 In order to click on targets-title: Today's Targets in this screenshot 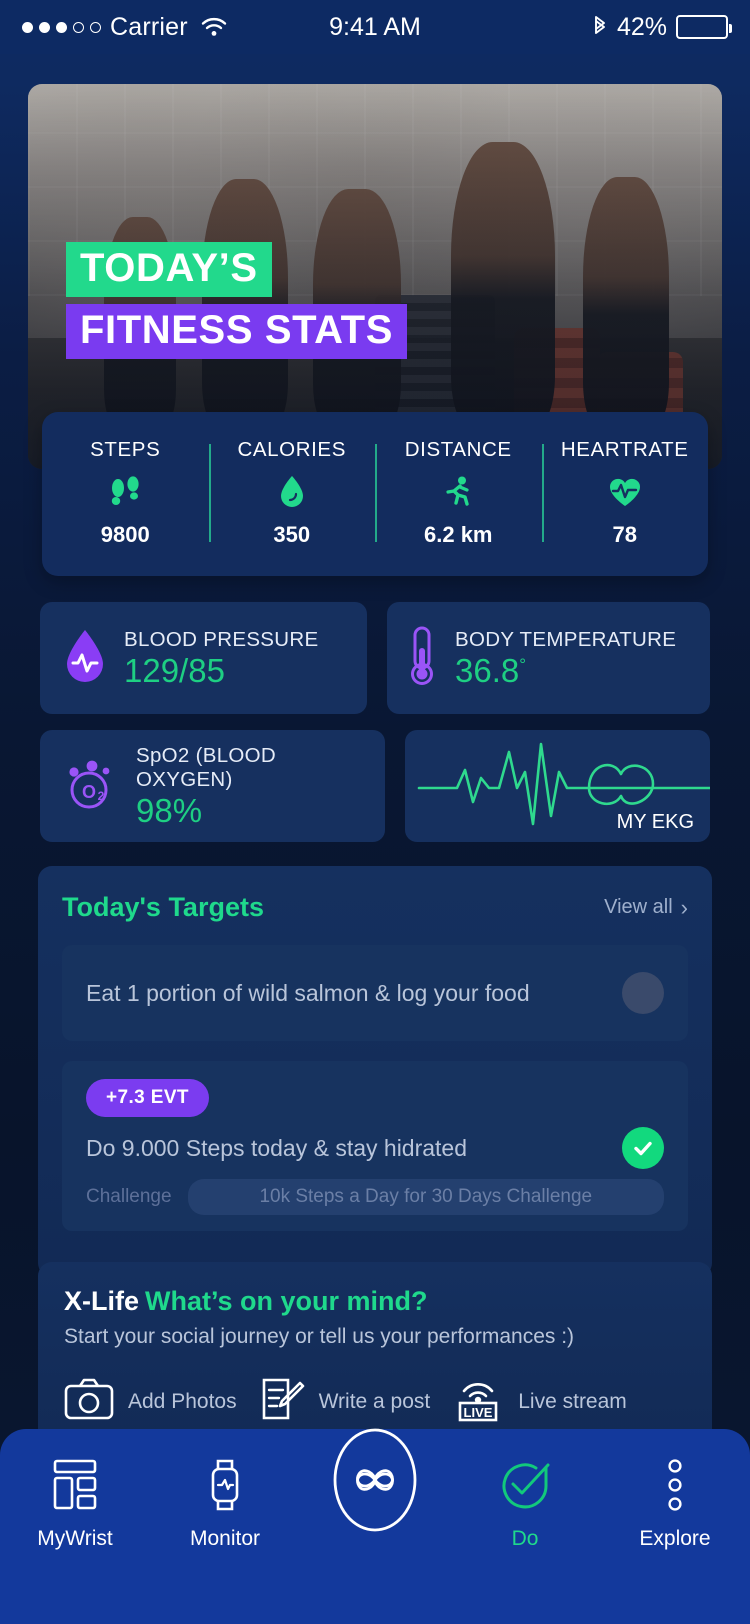, I will do `click(163, 907)`.